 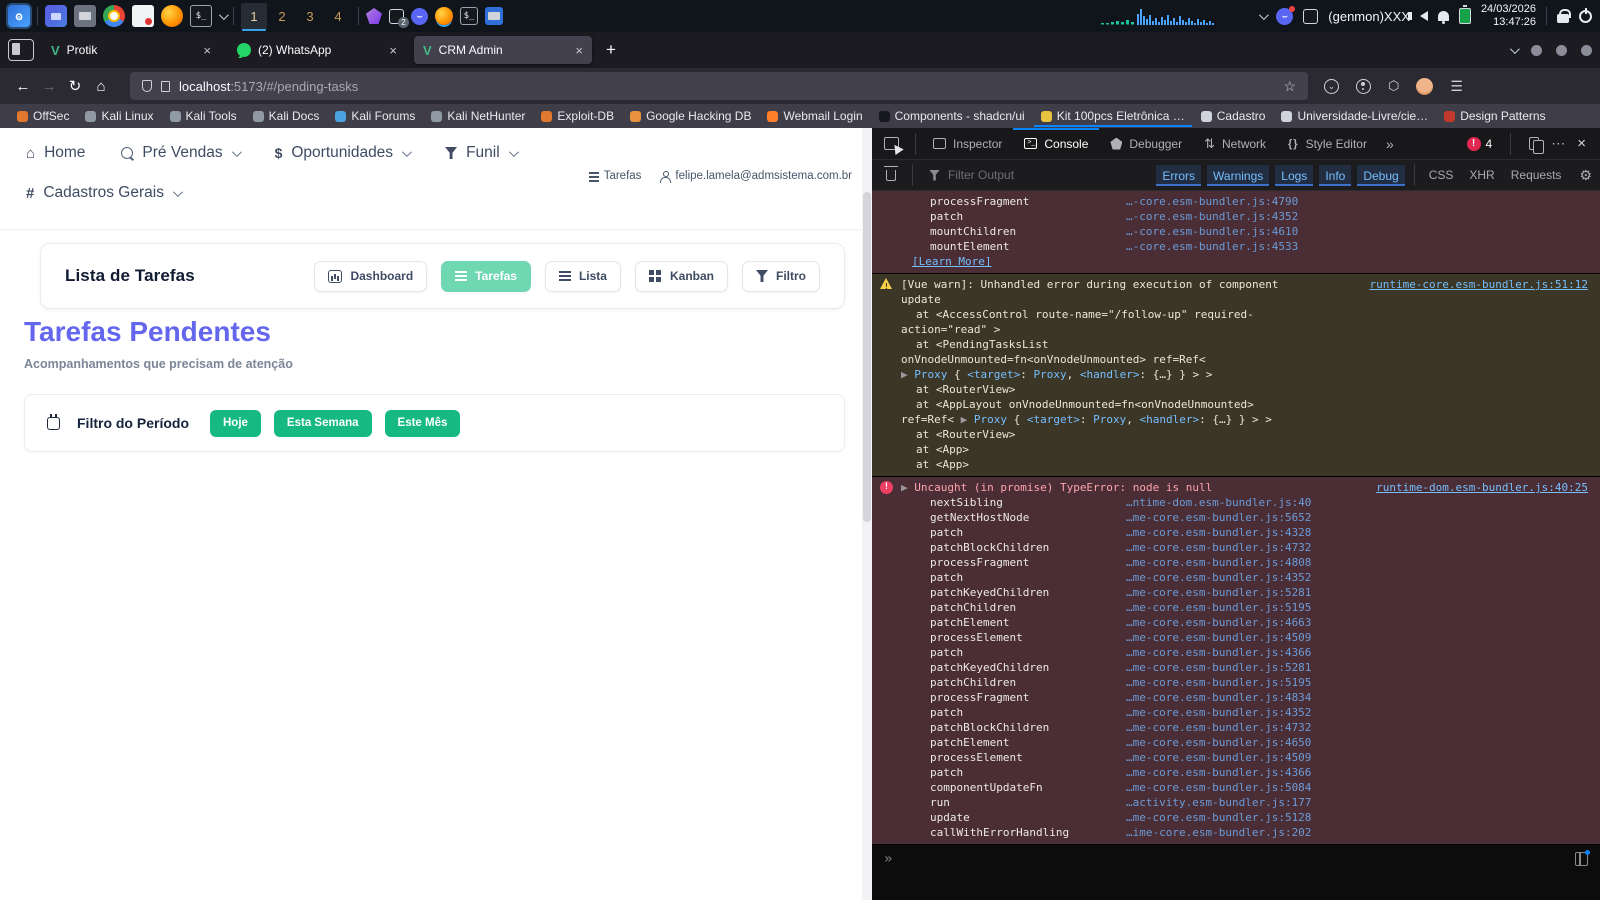 I want to click on launcher-dropdown-icon, so click(x=223, y=14).